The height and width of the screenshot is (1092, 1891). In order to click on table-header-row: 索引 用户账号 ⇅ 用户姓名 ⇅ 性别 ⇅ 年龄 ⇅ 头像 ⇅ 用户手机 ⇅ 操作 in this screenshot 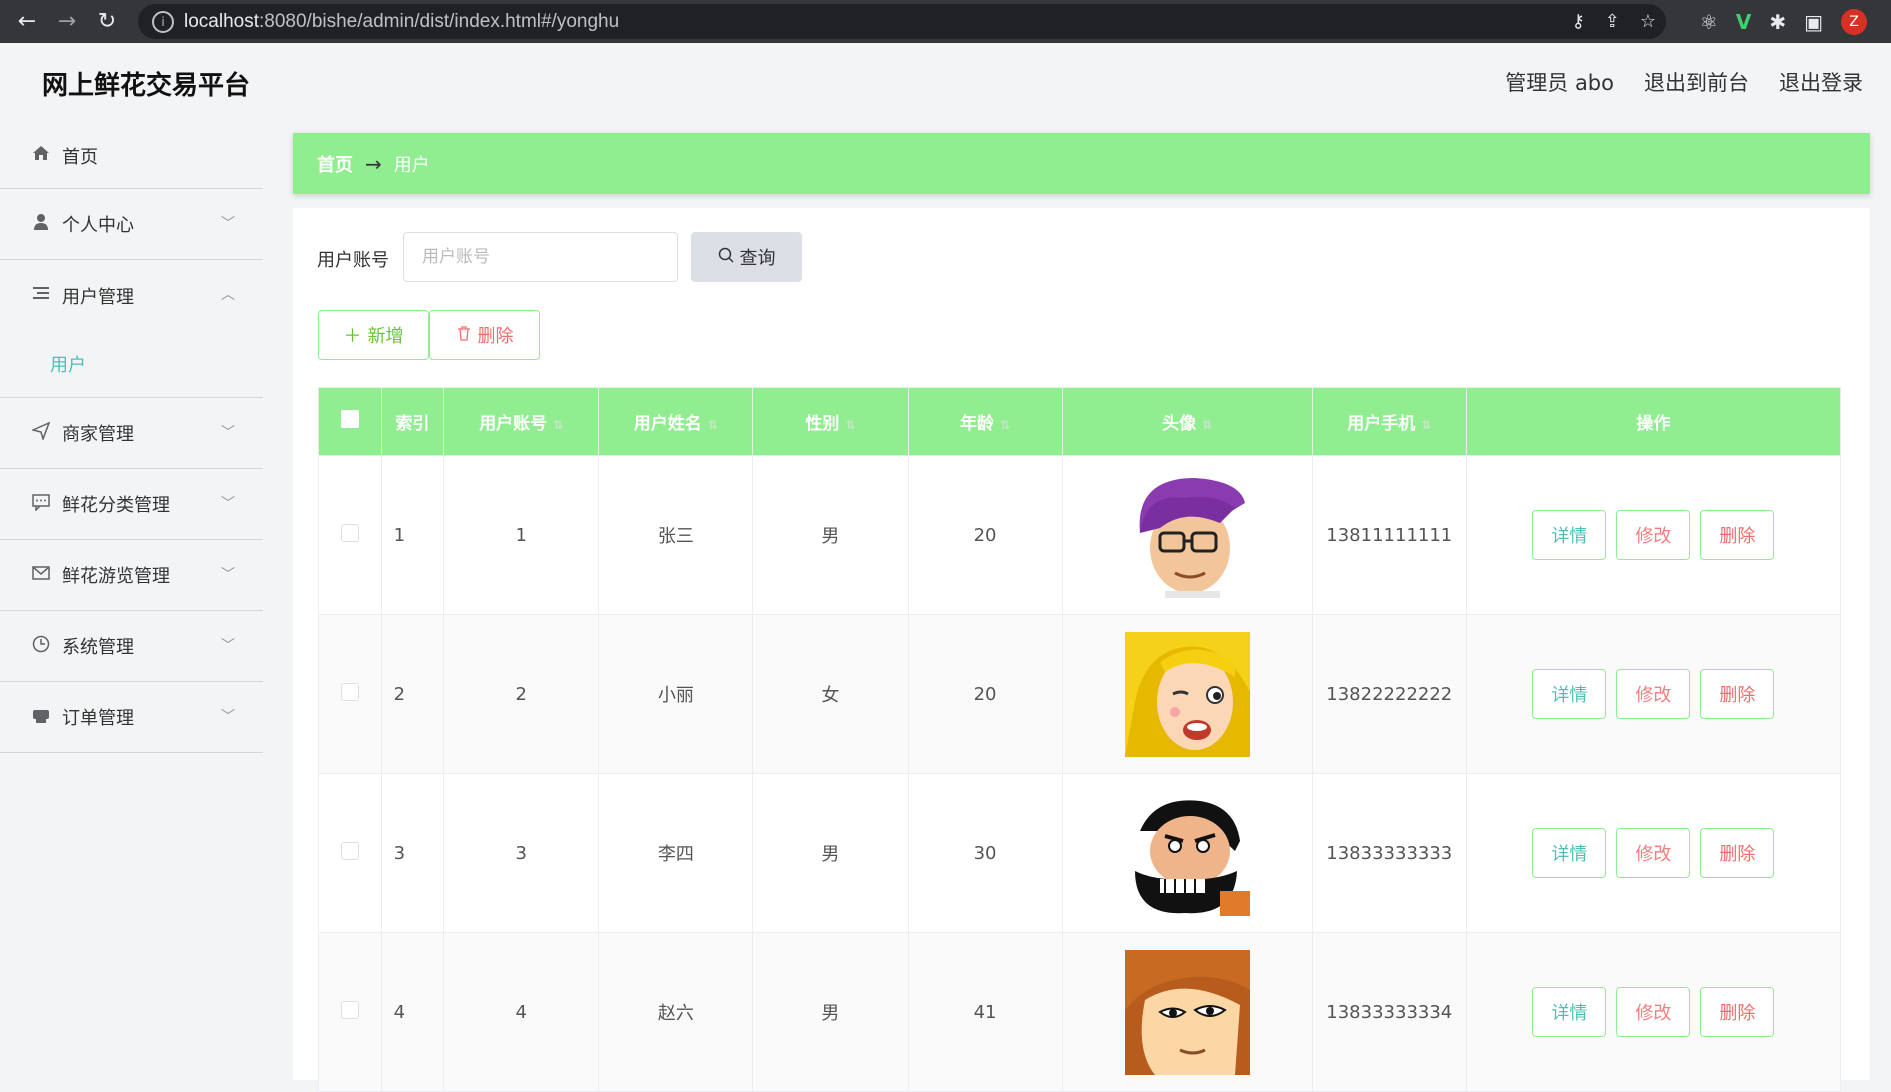, I will do `click(1080, 421)`.